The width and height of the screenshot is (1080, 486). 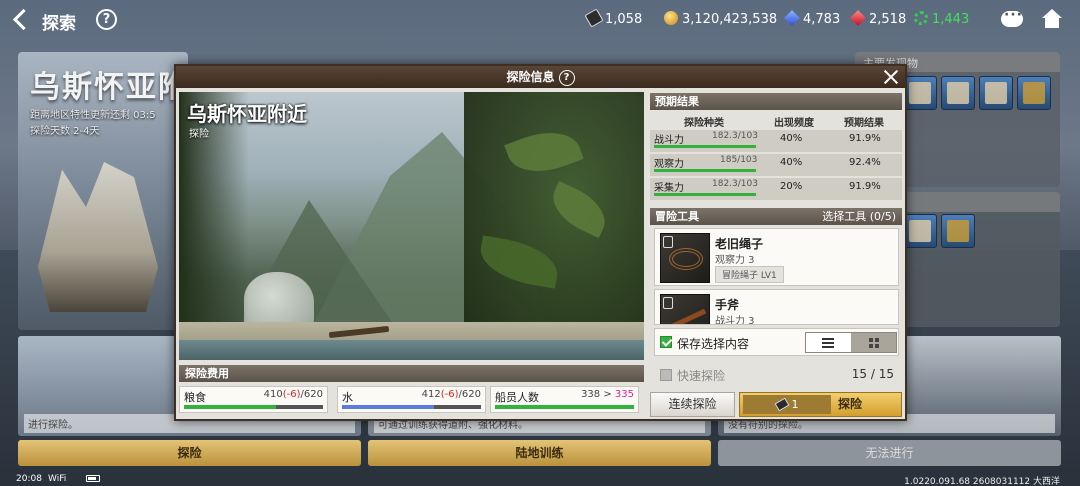 I want to click on select-tools-link: 选择工具 (0/5), so click(x=859, y=216).